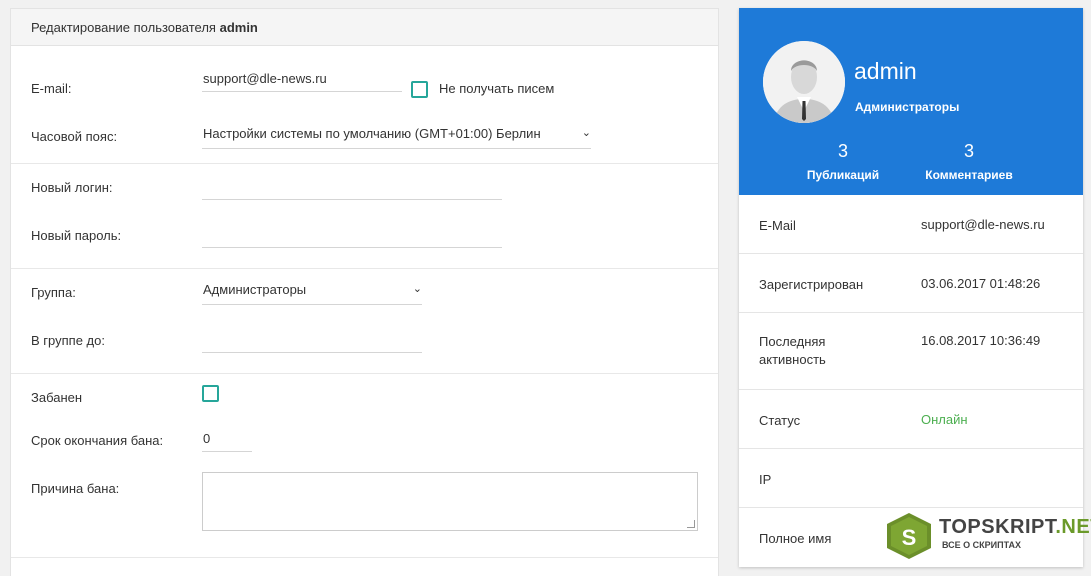 Image resolution: width=1091 pixels, height=576 pixels. I want to click on ban-reason-label: Причина бана:, so click(75, 488).